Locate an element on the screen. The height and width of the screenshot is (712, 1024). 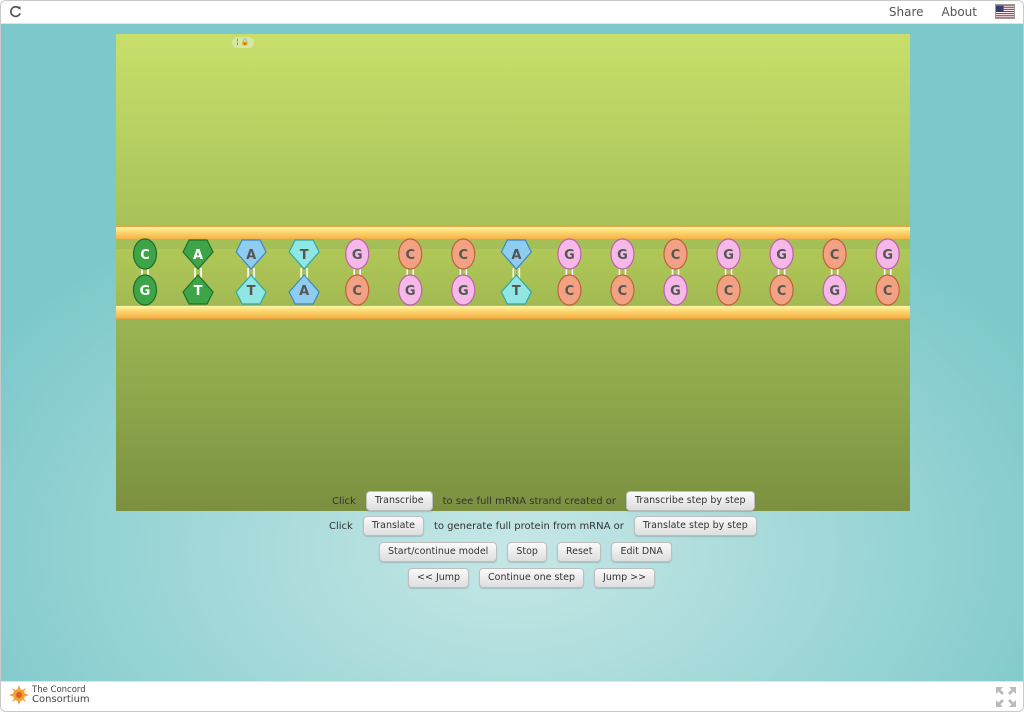
top-nav: Share About is located at coordinates (952, 11).